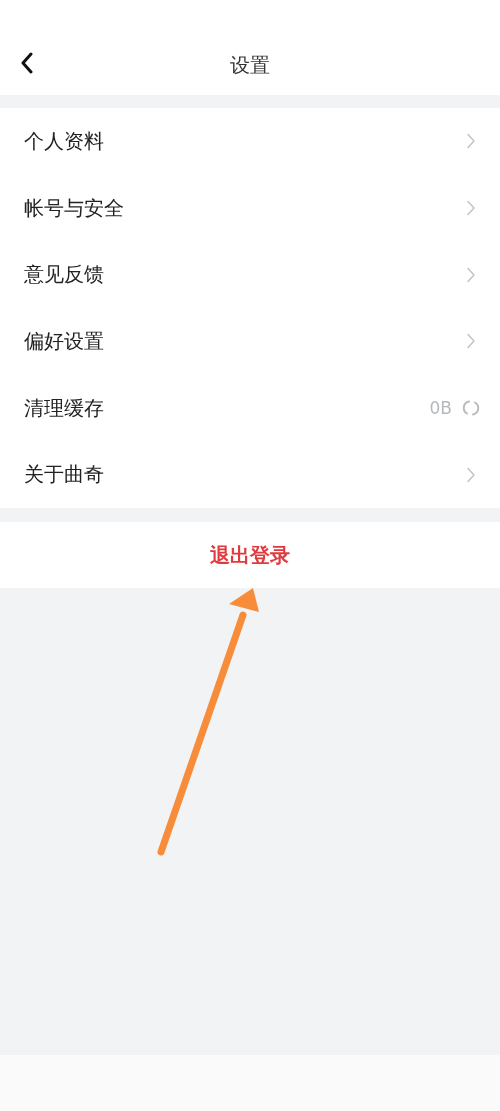 This screenshot has width=500, height=1111. What do you see at coordinates (250, 408) in the screenshot?
I see `settings-item: 清理缓存 0B` at bounding box center [250, 408].